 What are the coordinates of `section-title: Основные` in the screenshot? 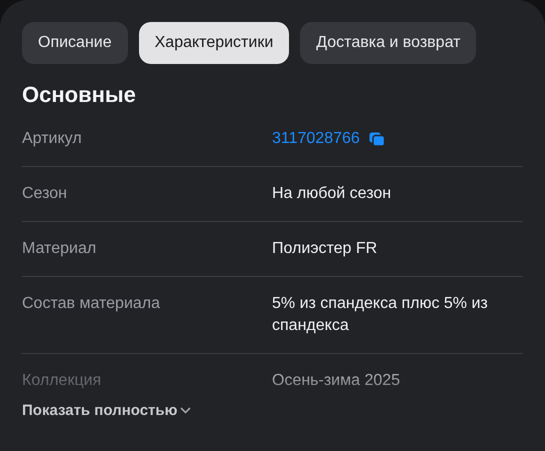 It's located at (79, 95).